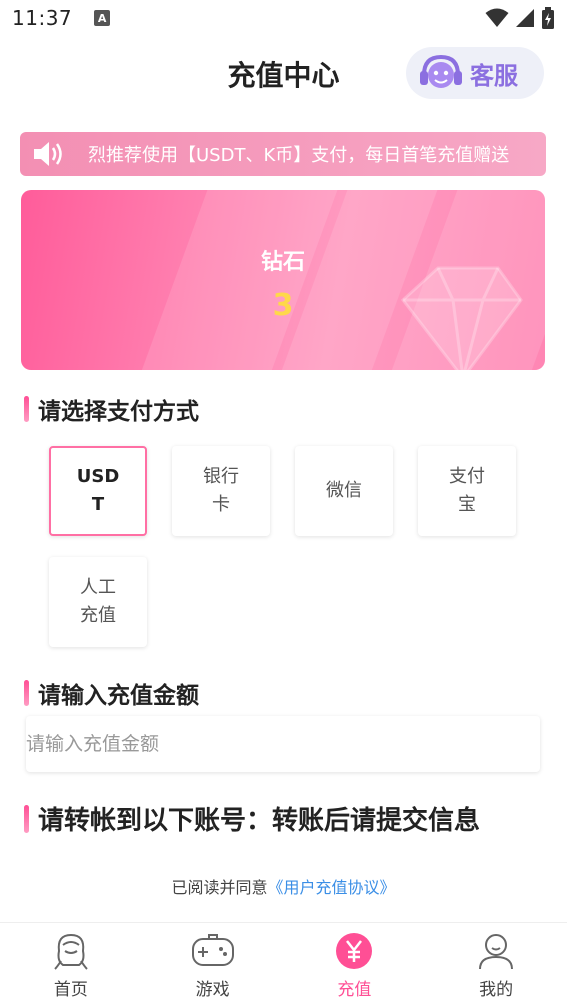 This screenshot has height=1001, width=567. Describe the element at coordinates (497, 17) in the screenshot. I see `wifi-icon` at that location.